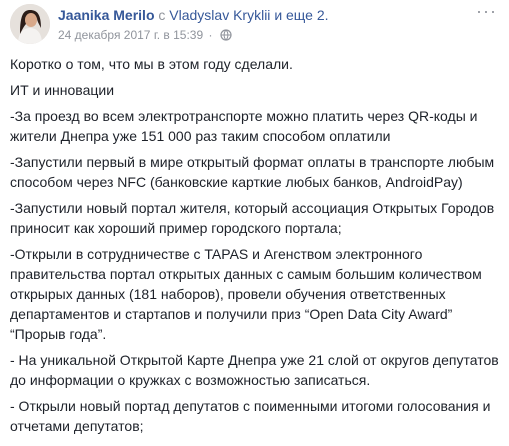 The image size is (509, 446). What do you see at coordinates (486, 11) in the screenshot?
I see `more-options-icon: ···` at bounding box center [486, 11].